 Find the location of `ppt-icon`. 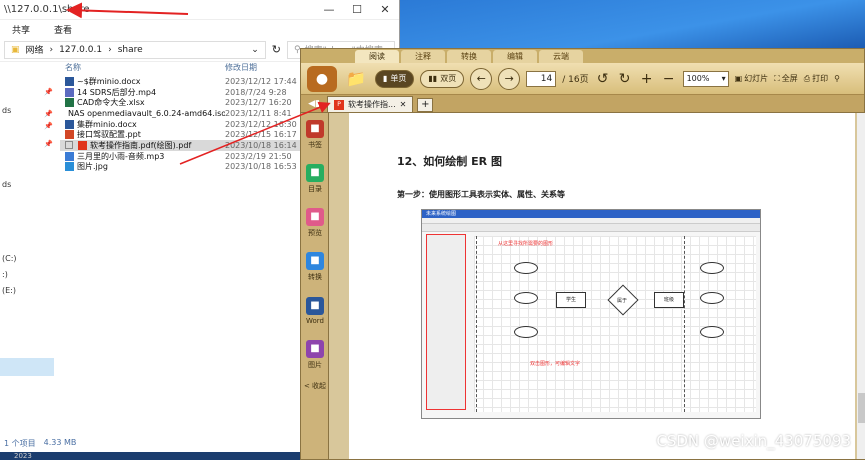

ppt-icon is located at coordinates (69, 135).